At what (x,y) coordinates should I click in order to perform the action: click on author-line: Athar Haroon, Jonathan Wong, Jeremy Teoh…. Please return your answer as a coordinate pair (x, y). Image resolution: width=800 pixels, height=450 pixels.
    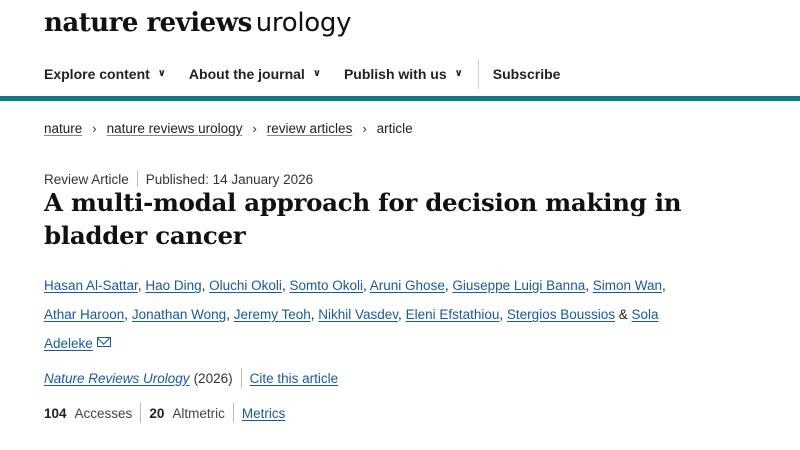
    Looking at the image, I should click on (351, 314).